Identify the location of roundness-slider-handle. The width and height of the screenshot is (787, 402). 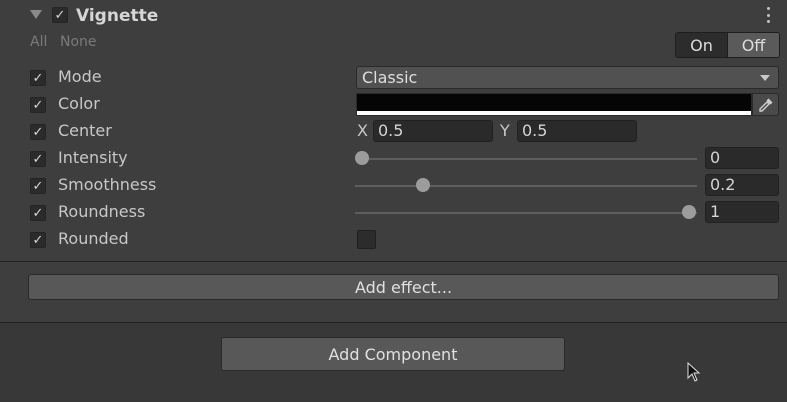
(689, 212).